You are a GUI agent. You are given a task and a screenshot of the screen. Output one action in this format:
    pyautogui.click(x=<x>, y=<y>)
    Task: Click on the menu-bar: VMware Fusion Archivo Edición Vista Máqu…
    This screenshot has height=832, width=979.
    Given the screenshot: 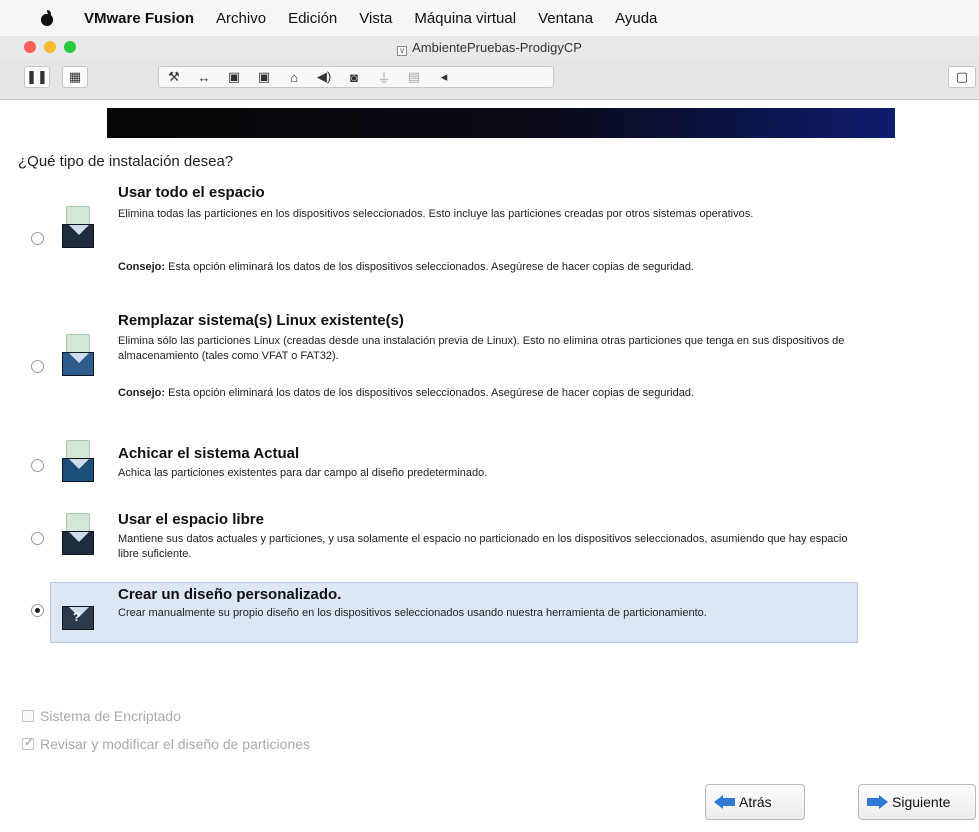 What is the action you would take?
    pyautogui.click(x=489, y=18)
    